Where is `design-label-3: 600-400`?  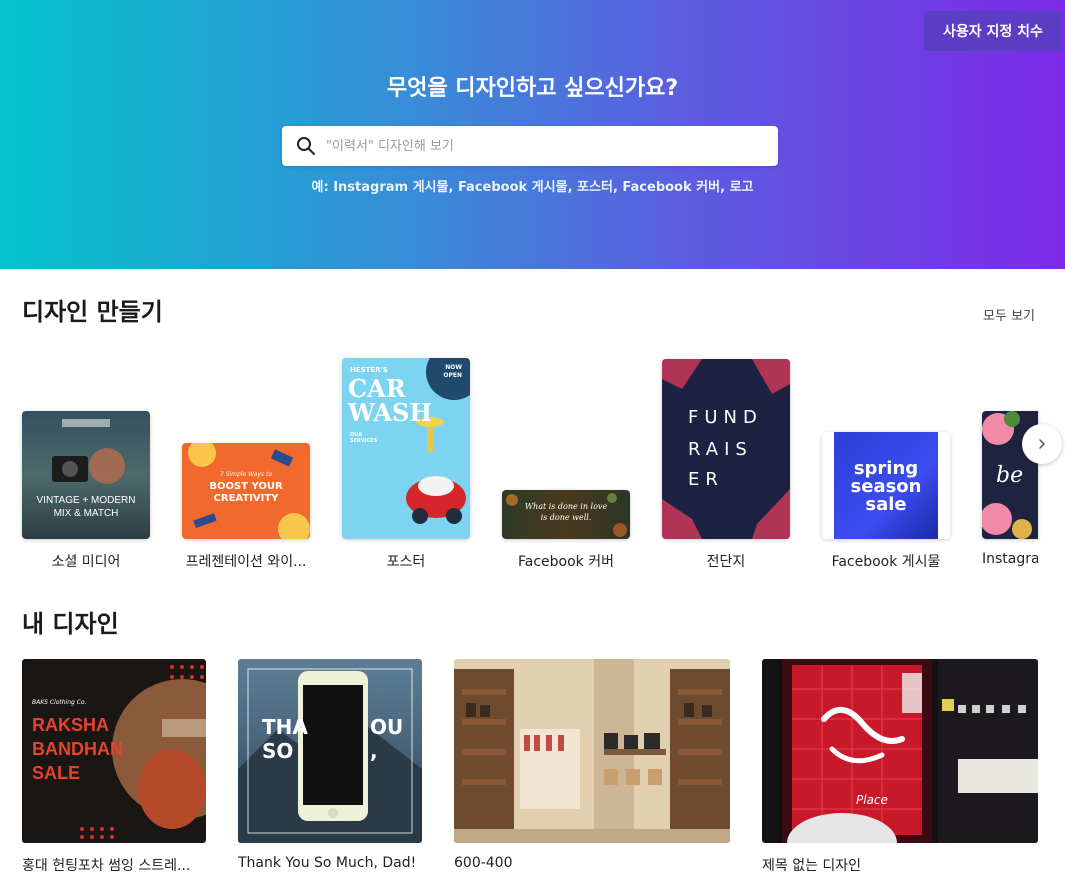 design-label-3: 600-400 is located at coordinates (483, 863).